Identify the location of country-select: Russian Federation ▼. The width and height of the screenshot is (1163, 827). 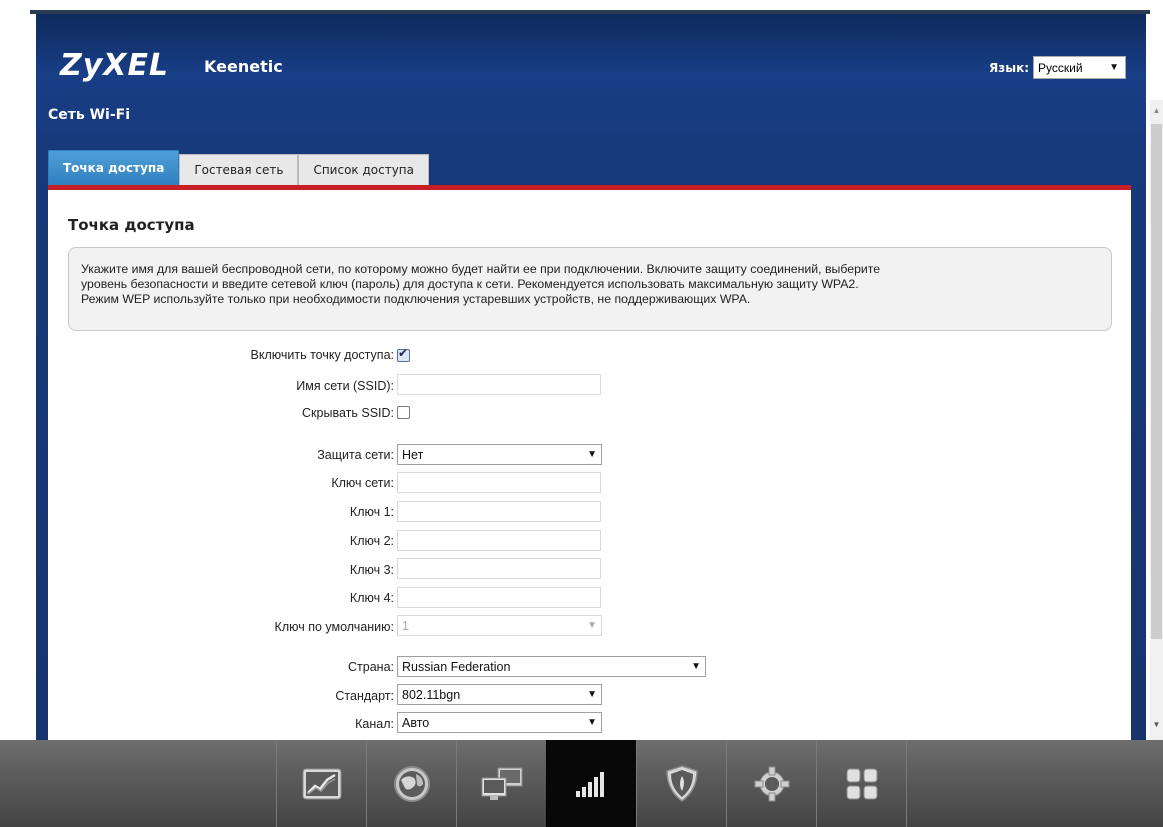
(551, 666).